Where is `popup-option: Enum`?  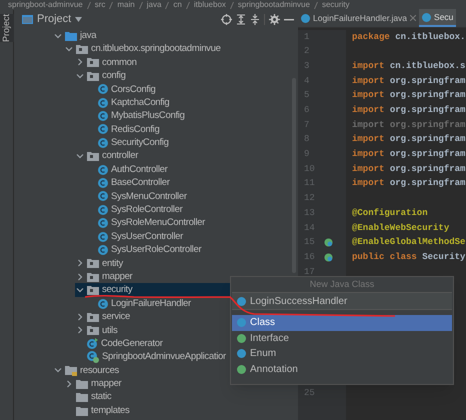
popup-option: Enum is located at coordinates (342, 354).